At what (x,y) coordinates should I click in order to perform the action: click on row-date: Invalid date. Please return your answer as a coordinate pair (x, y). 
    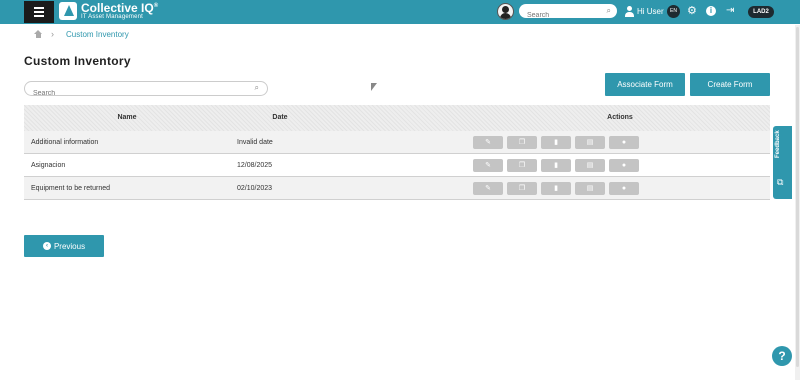
    Looking at the image, I should click on (255, 142).